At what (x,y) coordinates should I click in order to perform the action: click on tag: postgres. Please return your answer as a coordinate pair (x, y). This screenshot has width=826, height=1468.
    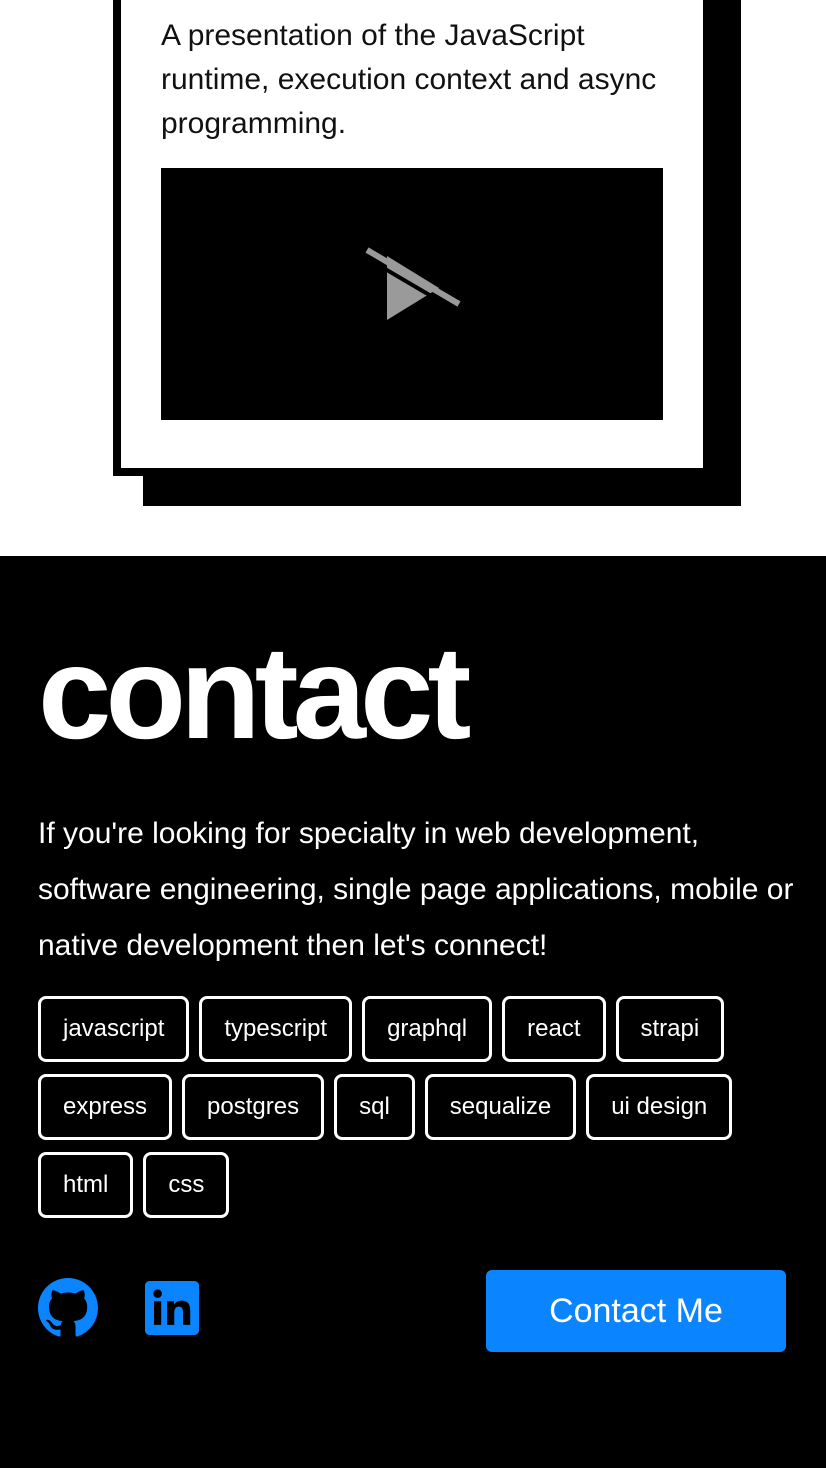
    Looking at the image, I should click on (253, 1107).